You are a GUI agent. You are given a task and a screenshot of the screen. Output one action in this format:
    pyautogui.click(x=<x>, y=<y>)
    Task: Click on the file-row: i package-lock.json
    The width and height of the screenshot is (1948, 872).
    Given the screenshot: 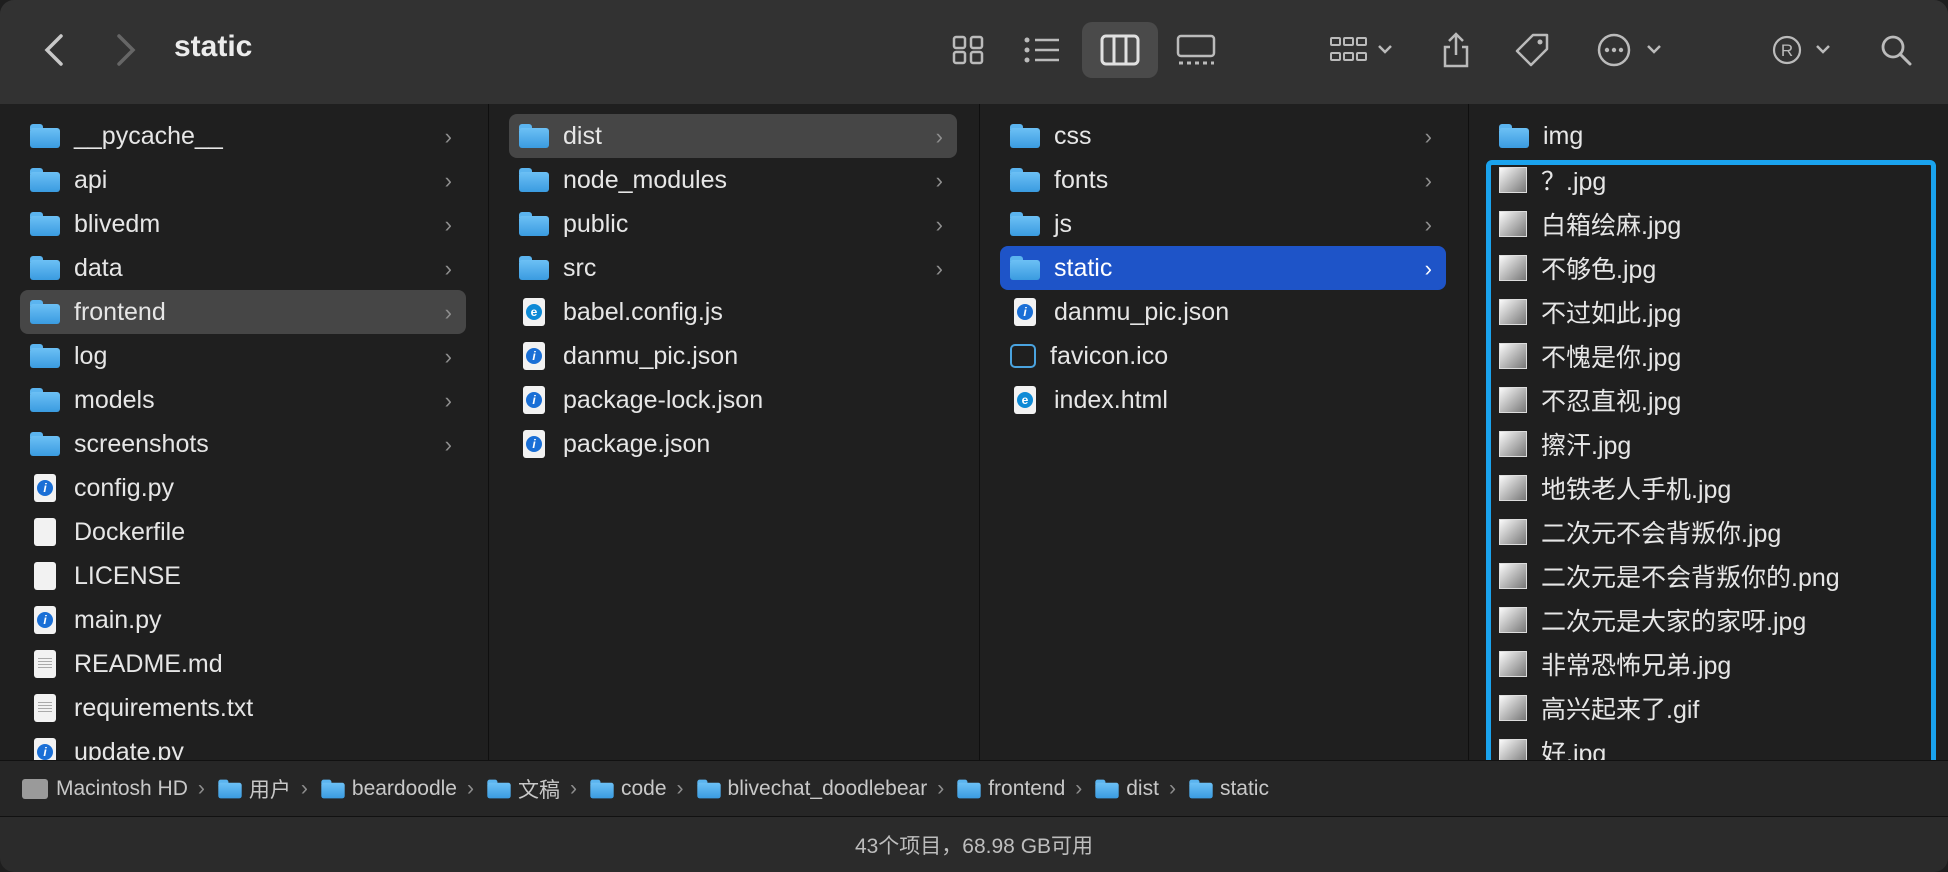 What is the action you would take?
    pyautogui.click(x=733, y=400)
    